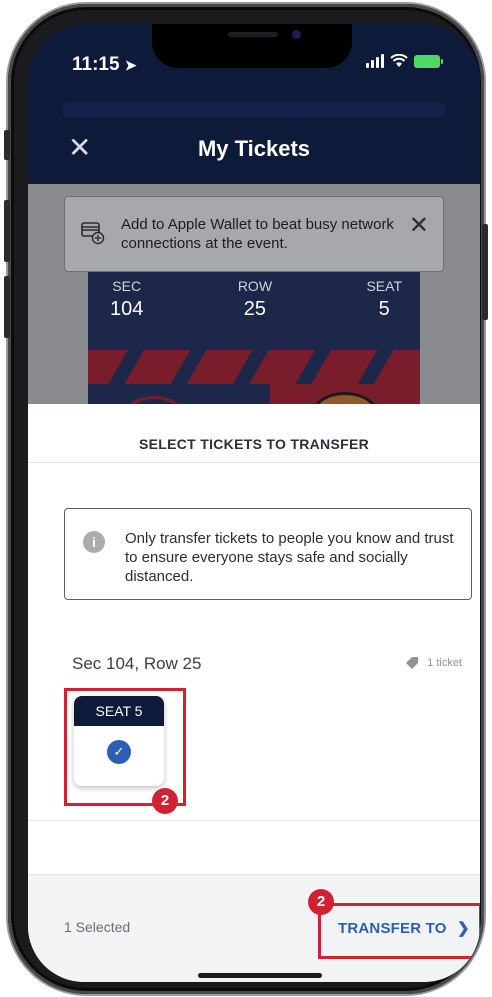  I want to click on speaker-grille, so click(253, 34).